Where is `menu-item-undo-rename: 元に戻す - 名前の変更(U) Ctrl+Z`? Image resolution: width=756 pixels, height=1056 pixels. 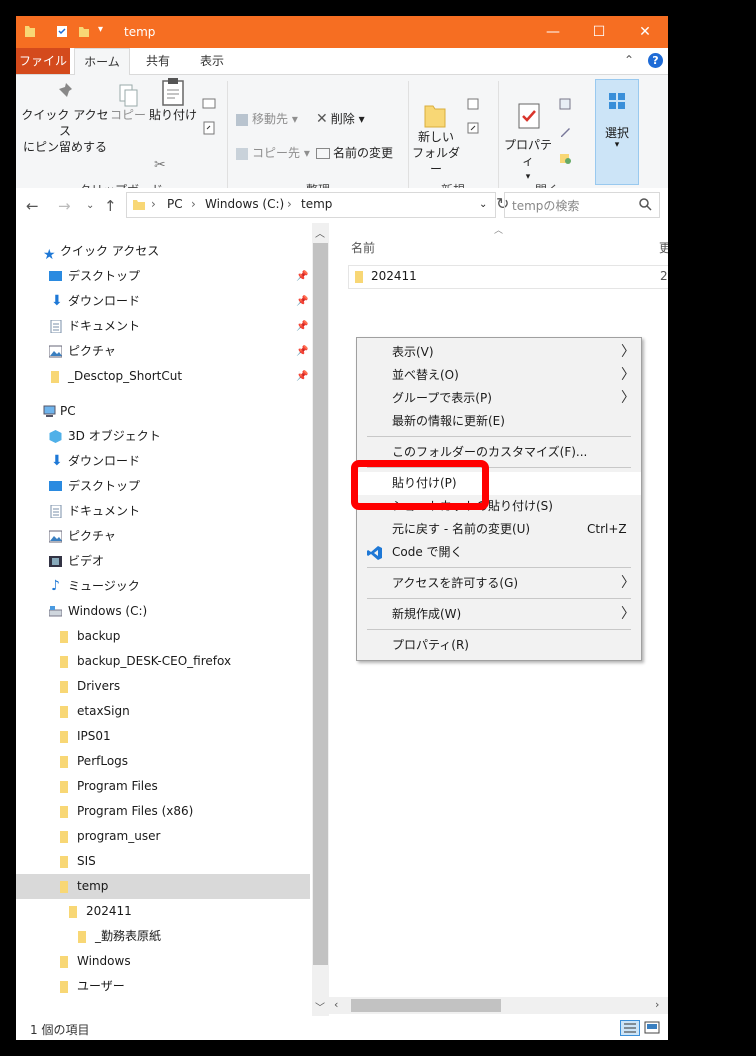 menu-item-undo-rename: 元に戻す - 名前の変更(U) Ctrl+Z is located at coordinates (499, 529).